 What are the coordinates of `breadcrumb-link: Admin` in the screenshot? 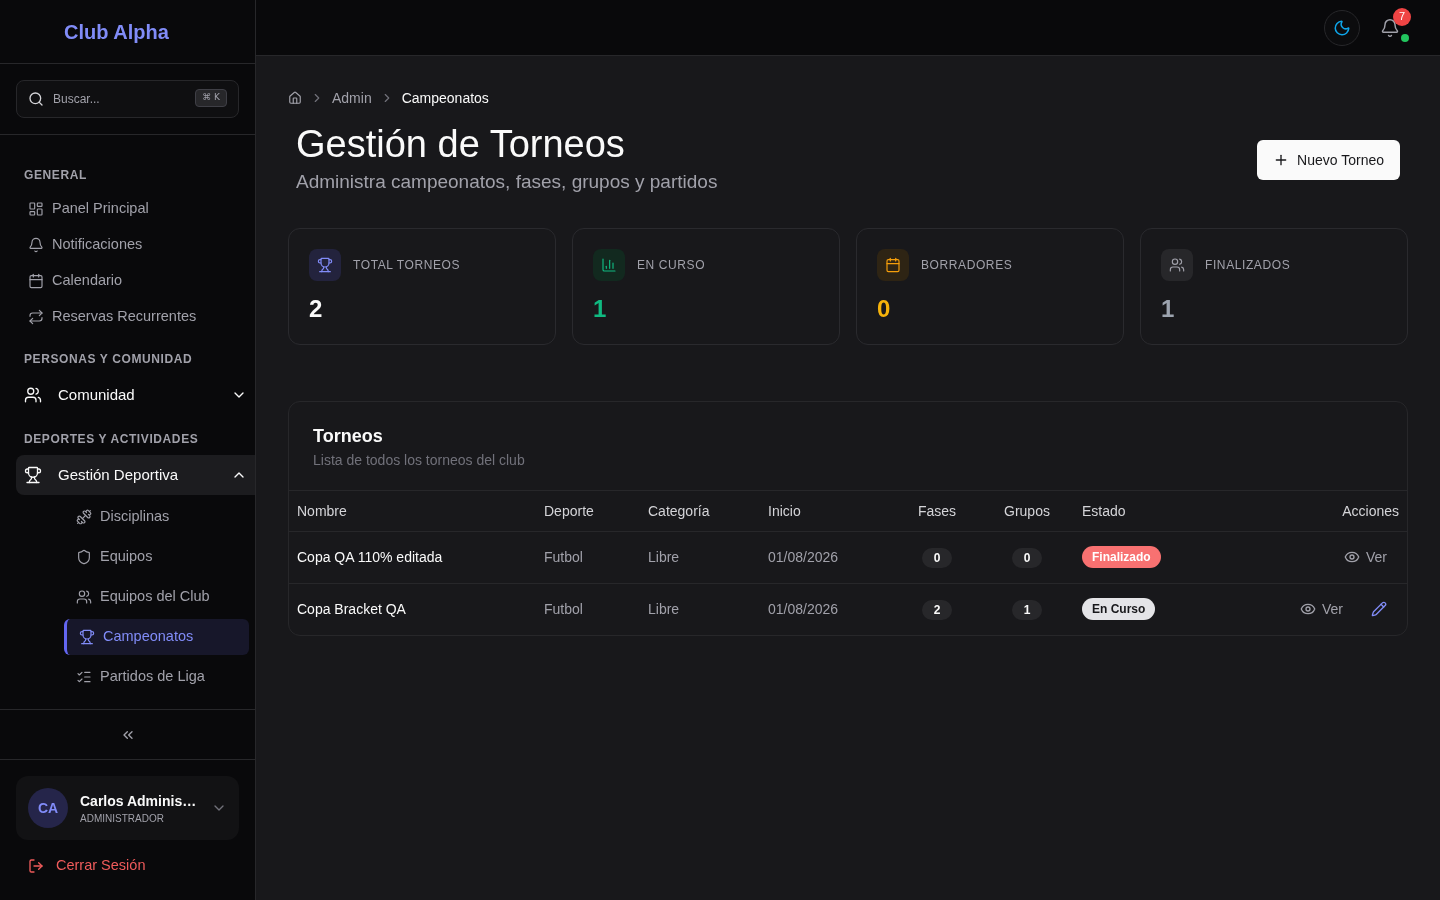 It's located at (352, 98).